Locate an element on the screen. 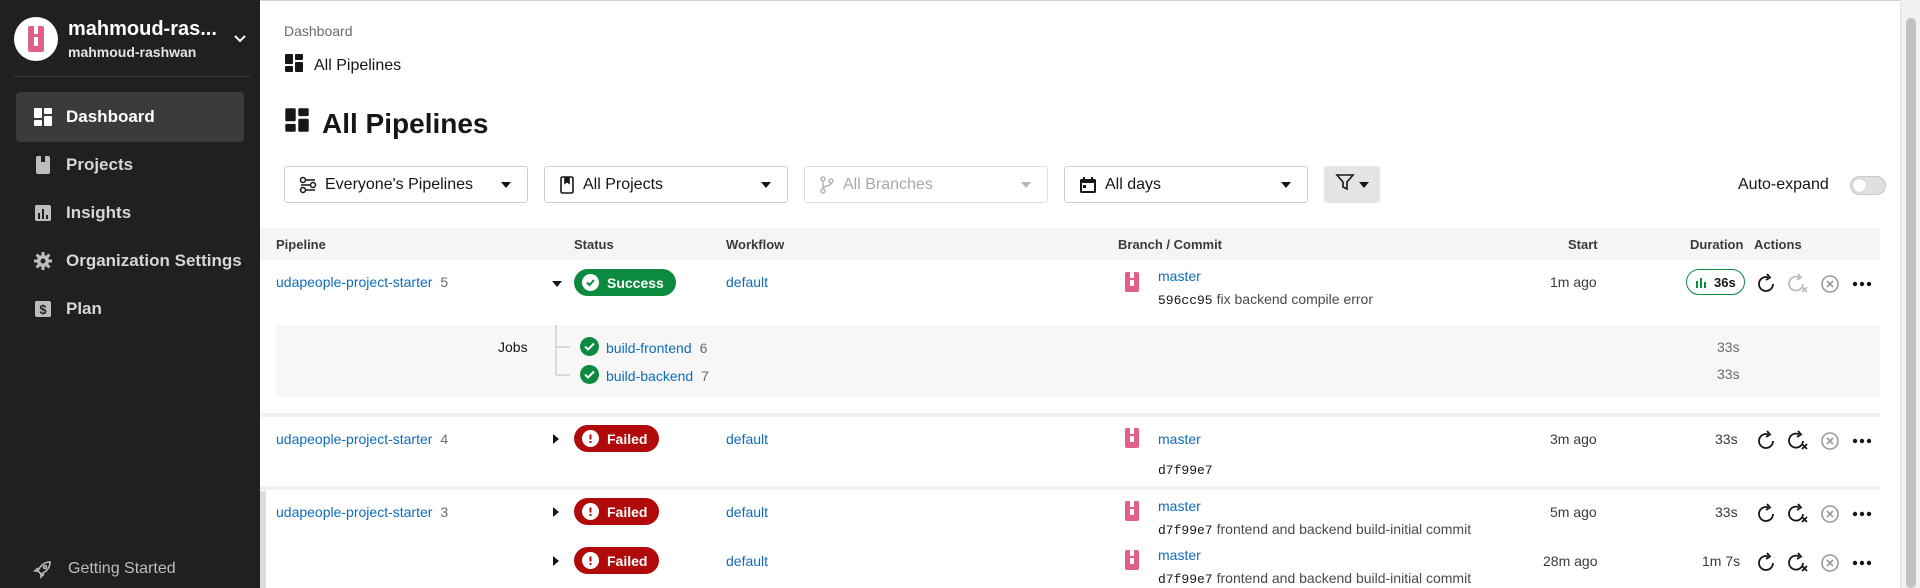 This screenshot has width=1920, height=588. sidebar-item-projects: Projects is located at coordinates (130, 165).